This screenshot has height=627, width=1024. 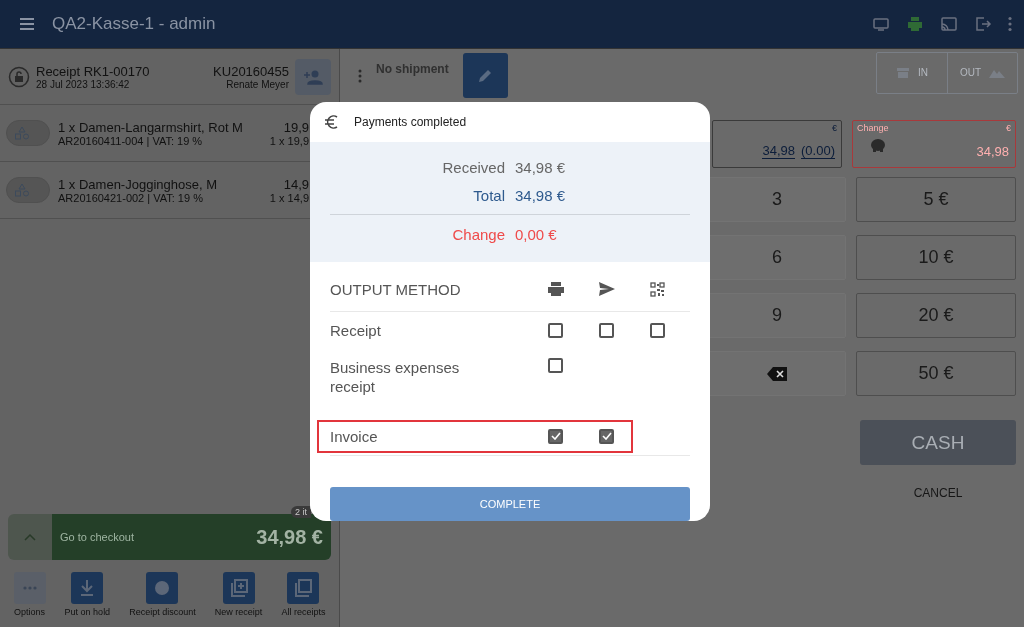 What do you see at coordinates (478, 234) in the screenshot?
I see `summary-label: Change` at bounding box center [478, 234].